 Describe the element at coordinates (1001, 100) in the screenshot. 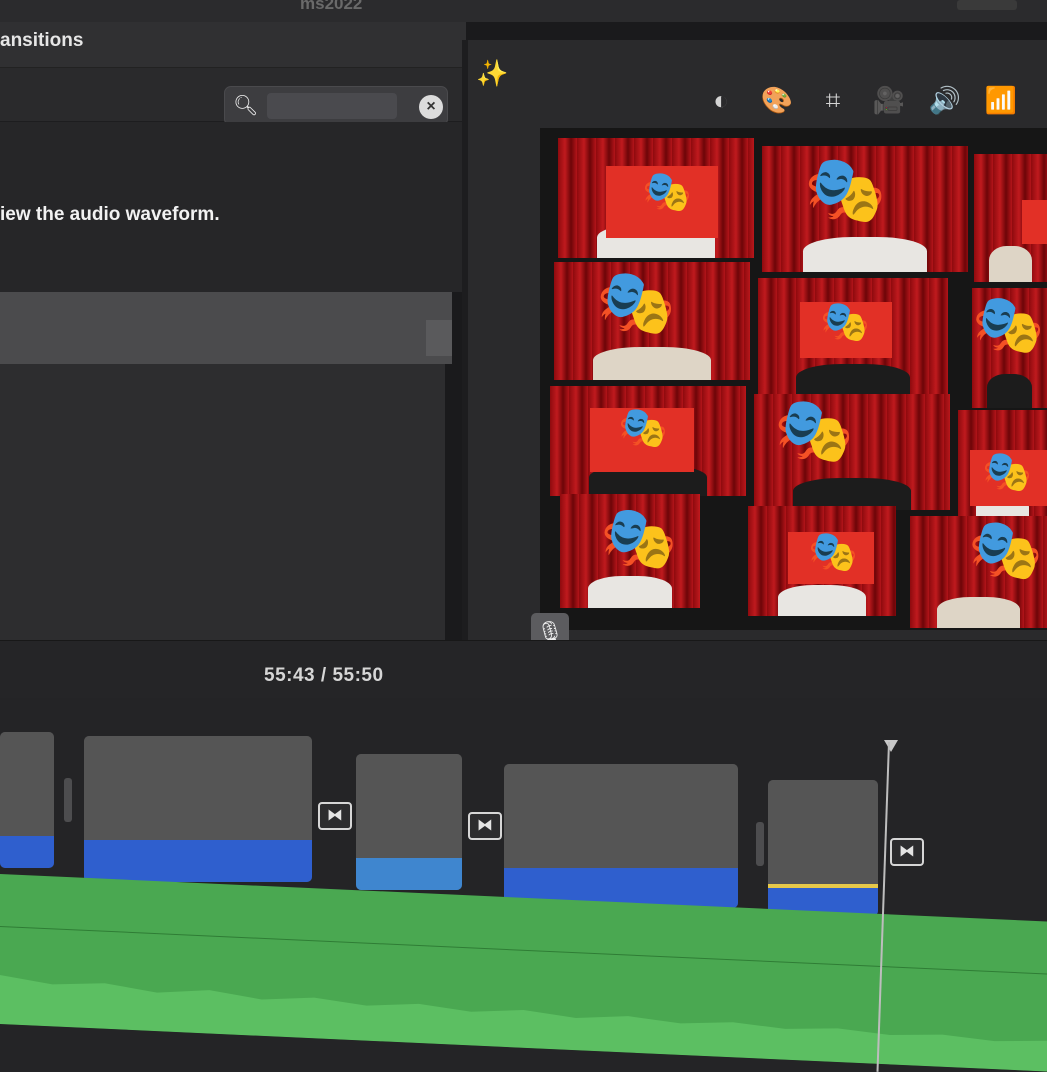

I see `equalizer-icon: 📶` at that location.